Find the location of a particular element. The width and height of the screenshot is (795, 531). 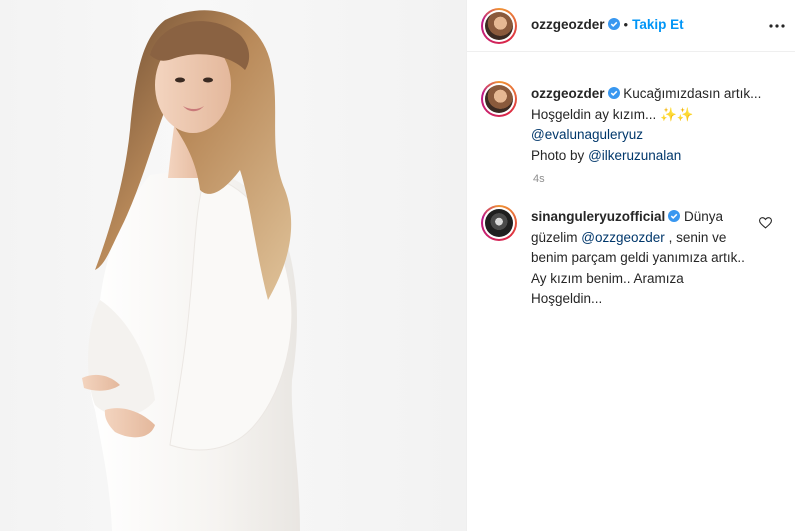

post-timestamp: 4s is located at coordinates (539, 179).